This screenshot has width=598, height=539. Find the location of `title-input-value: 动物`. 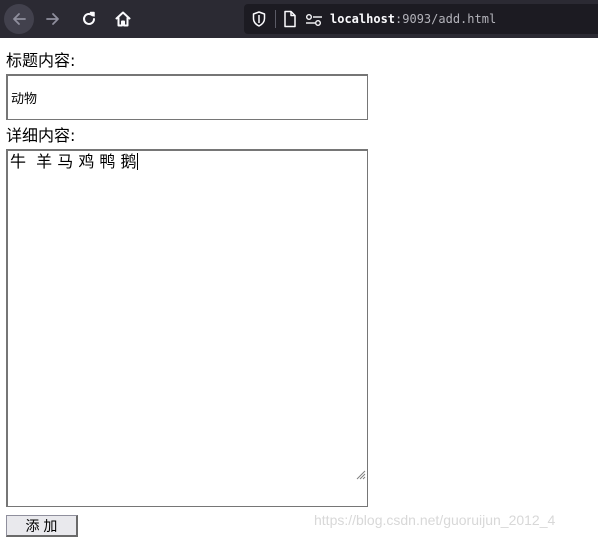

title-input-value: 动物 is located at coordinates (24, 99).